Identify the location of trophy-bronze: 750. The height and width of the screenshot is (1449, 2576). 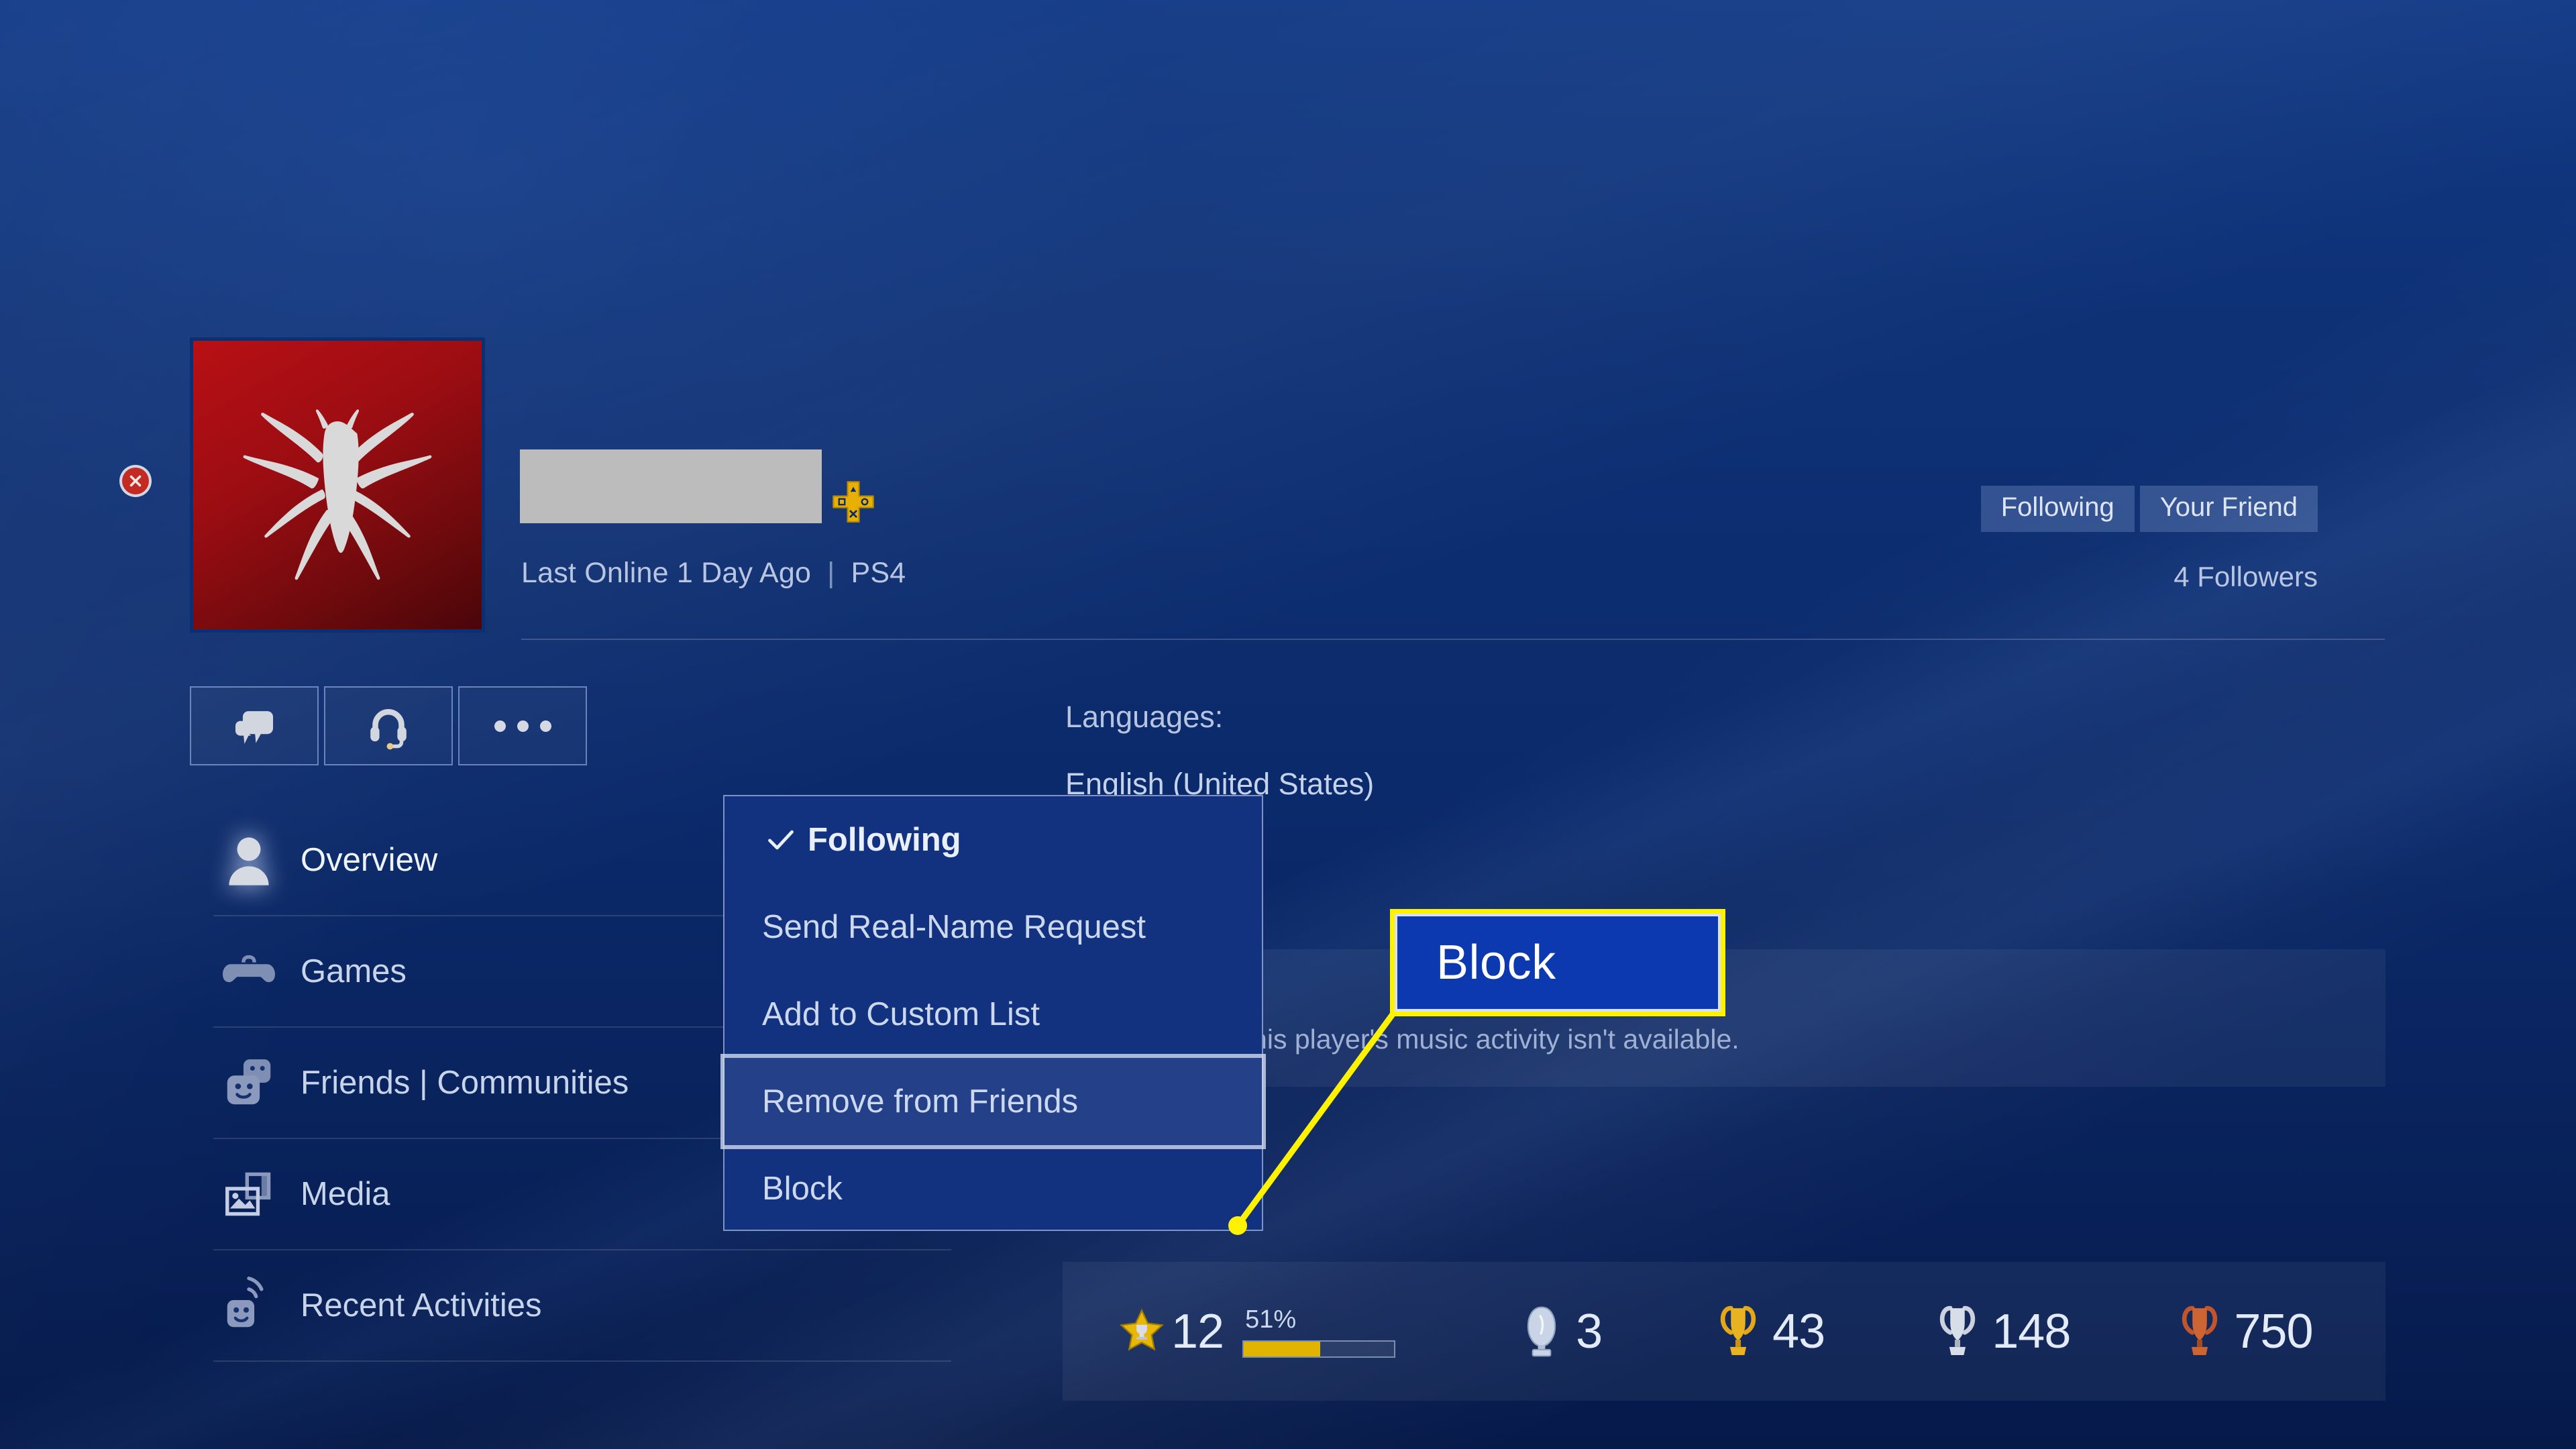
(2242, 1331).